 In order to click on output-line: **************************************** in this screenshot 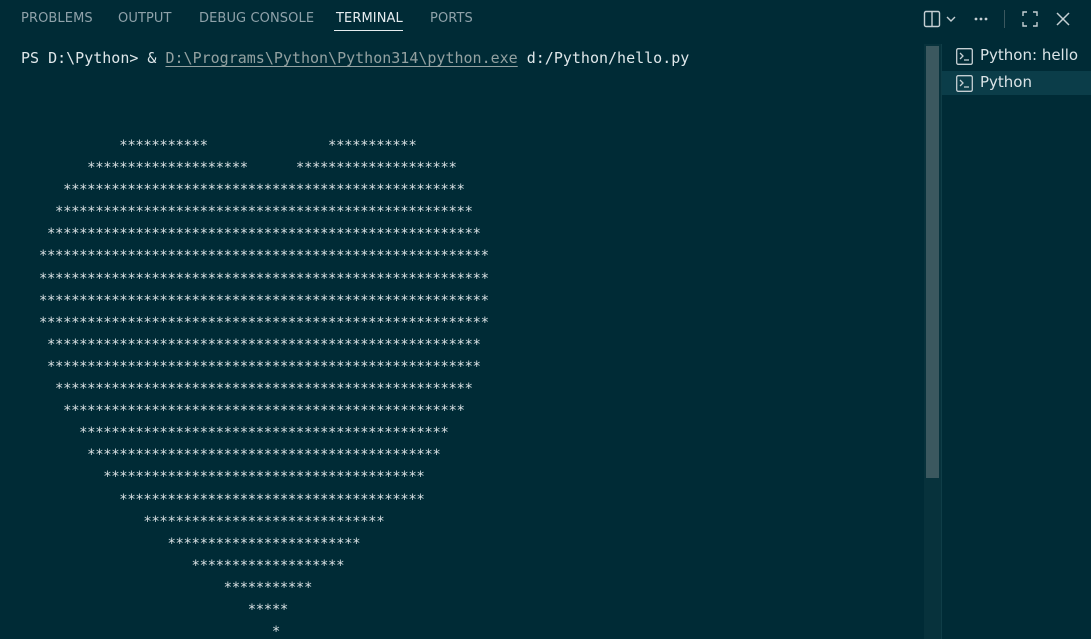, I will do `click(232, 477)`.